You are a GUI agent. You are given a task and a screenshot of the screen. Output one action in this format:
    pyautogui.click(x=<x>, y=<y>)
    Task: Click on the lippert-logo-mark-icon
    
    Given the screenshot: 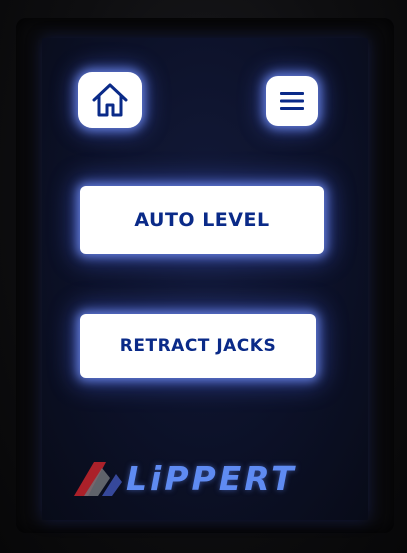 What is the action you would take?
    pyautogui.click(x=98, y=479)
    